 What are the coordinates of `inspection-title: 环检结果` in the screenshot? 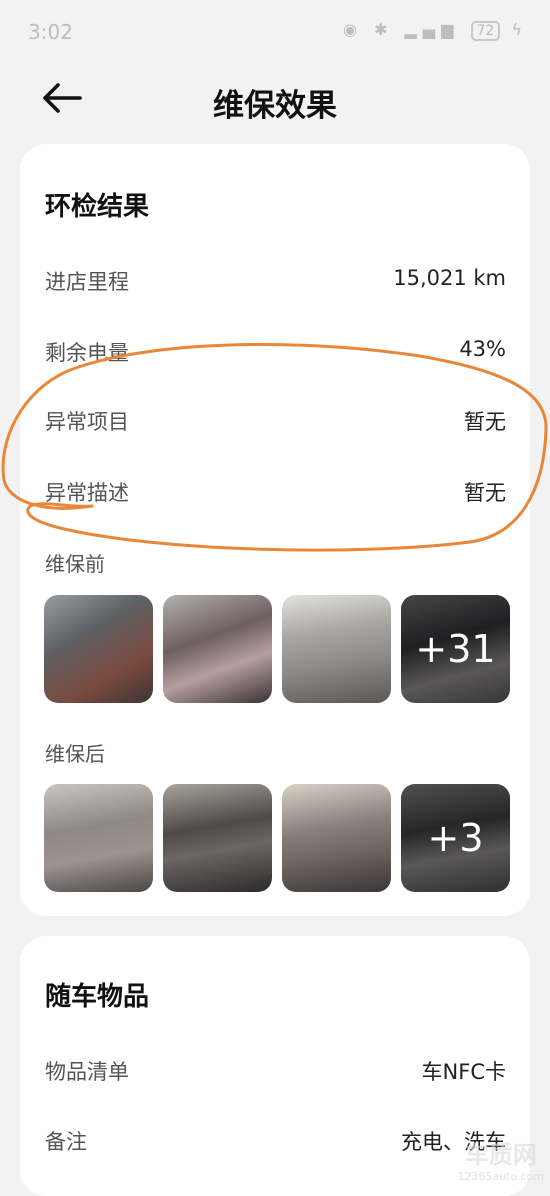 It's located at (97, 207).